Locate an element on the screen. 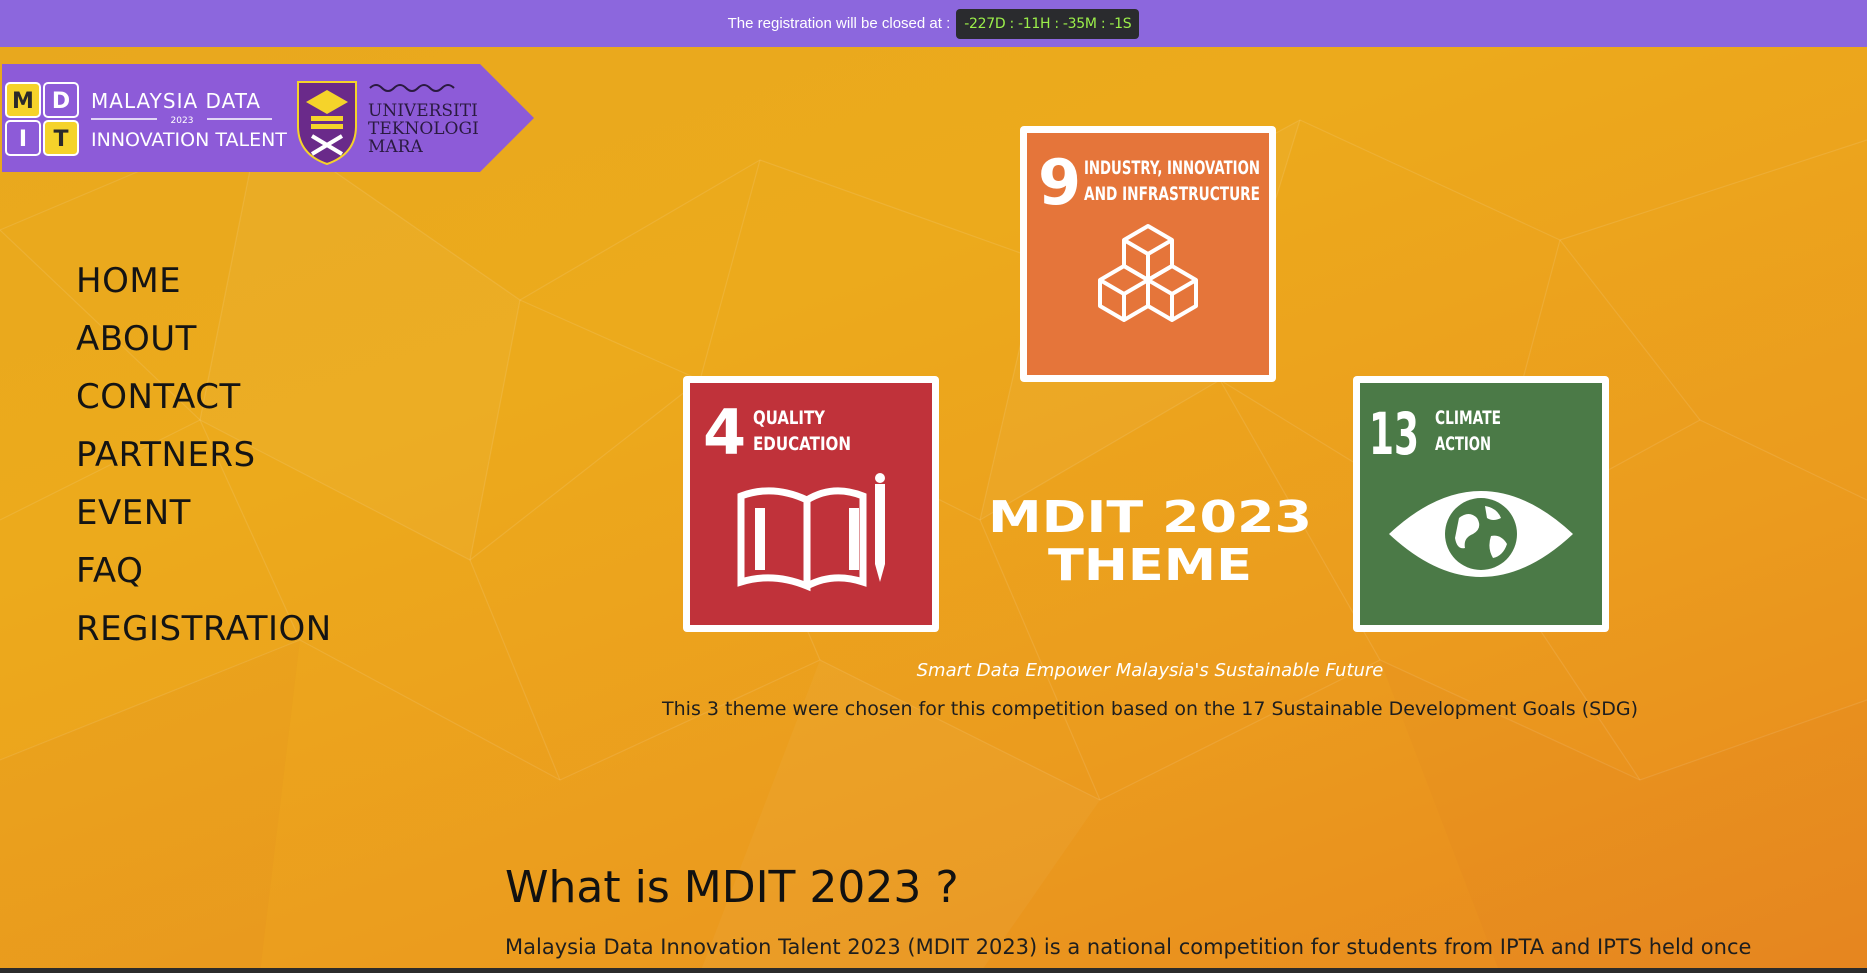 The height and width of the screenshot is (973, 1867). sdg-card-climate: 13 CLIMATE ACTION is located at coordinates (1481, 504).